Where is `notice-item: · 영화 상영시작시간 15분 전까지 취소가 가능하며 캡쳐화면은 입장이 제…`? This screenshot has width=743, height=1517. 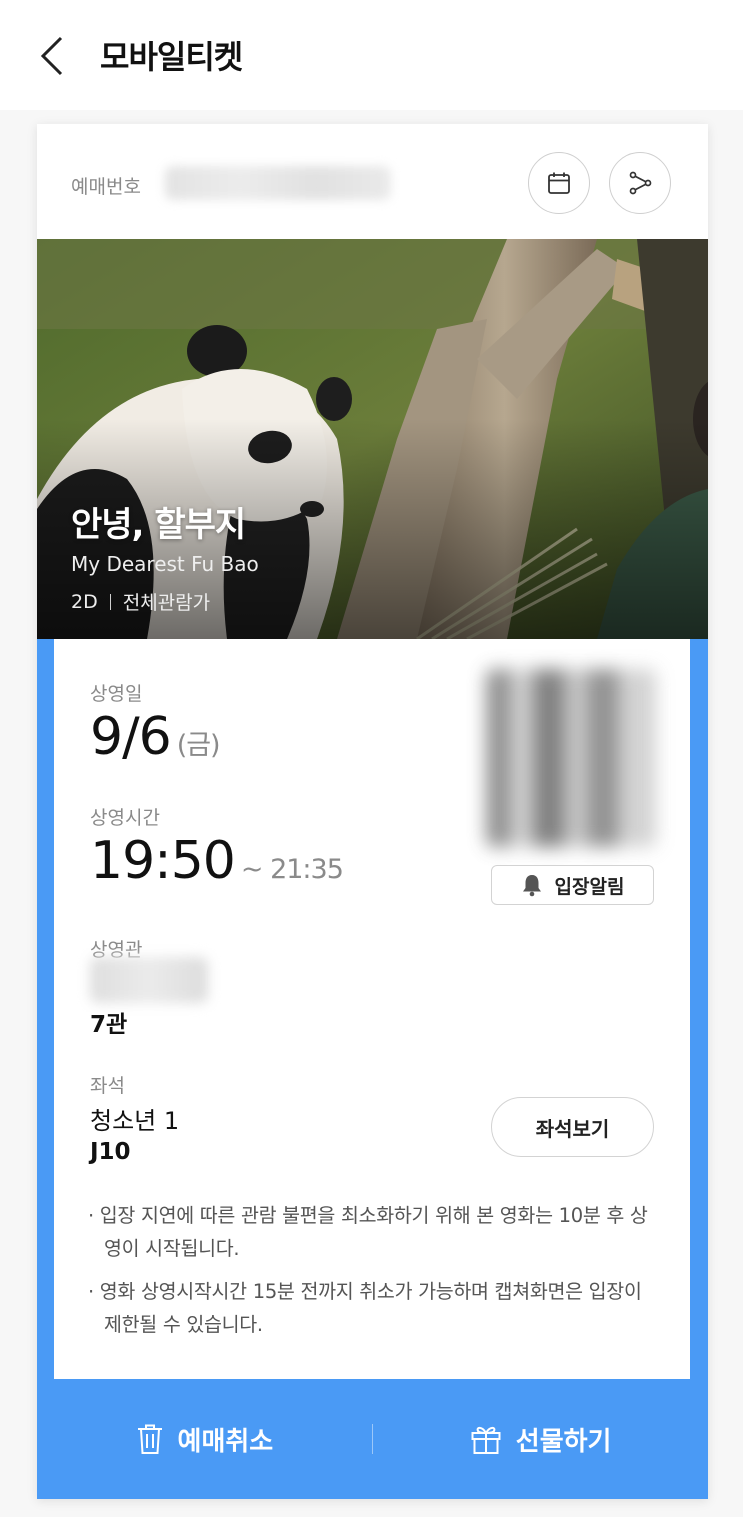 notice-item: · 영화 상영시작시간 15분 전까지 취소가 가능하며 캡쳐화면은 입장이 제… is located at coordinates (365, 1308).